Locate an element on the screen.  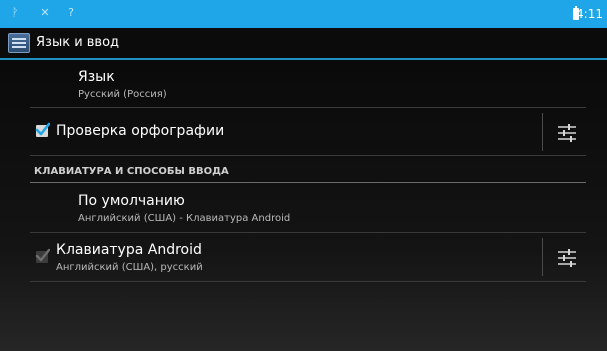
android-keyboard-settings-icon is located at coordinates (567, 258).